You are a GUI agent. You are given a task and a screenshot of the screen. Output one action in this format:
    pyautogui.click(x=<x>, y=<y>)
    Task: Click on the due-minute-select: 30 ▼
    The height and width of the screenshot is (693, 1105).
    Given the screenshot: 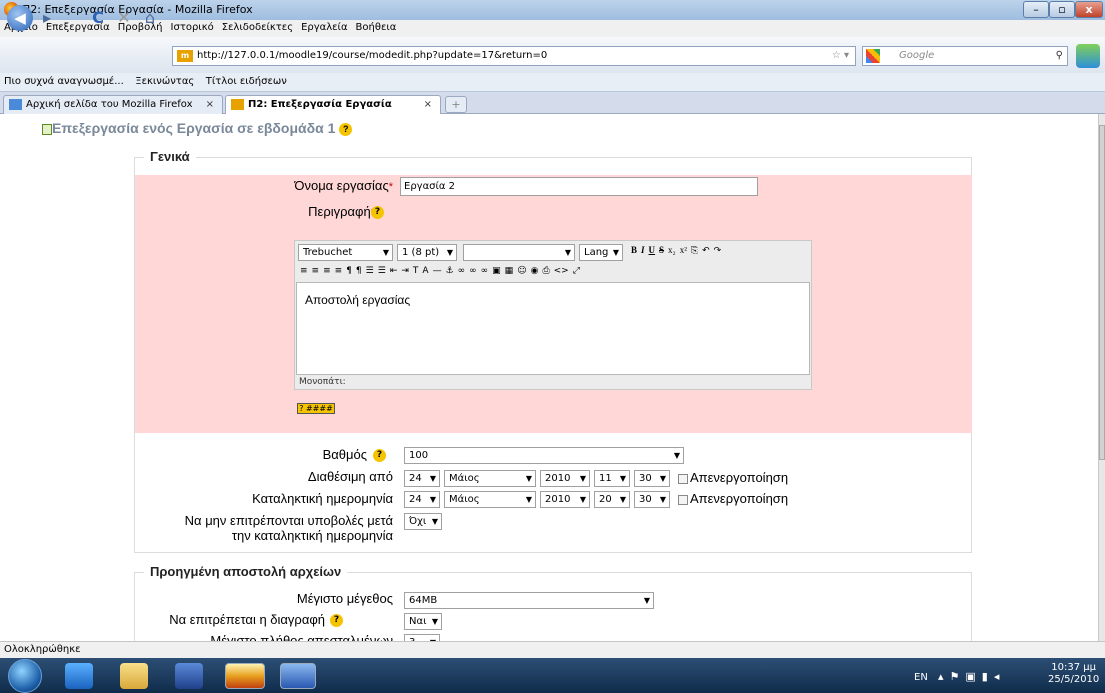 What is the action you would take?
    pyautogui.click(x=652, y=499)
    